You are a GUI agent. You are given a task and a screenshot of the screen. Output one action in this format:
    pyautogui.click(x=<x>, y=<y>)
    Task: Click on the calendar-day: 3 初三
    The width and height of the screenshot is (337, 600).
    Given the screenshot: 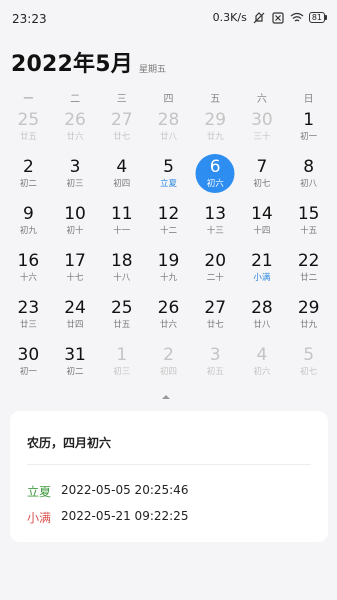 What is the action you would take?
    pyautogui.click(x=75, y=178)
    